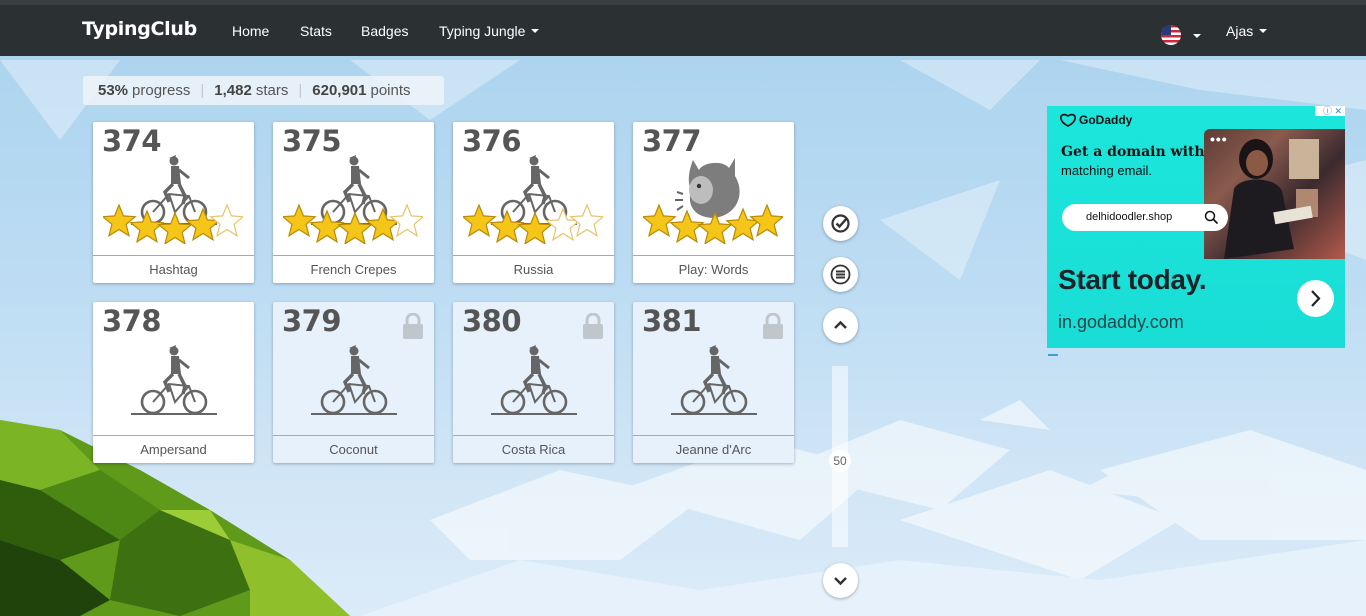 The height and width of the screenshot is (616, 1366). I want to click on lesson-number: 379, so click(312, 321).